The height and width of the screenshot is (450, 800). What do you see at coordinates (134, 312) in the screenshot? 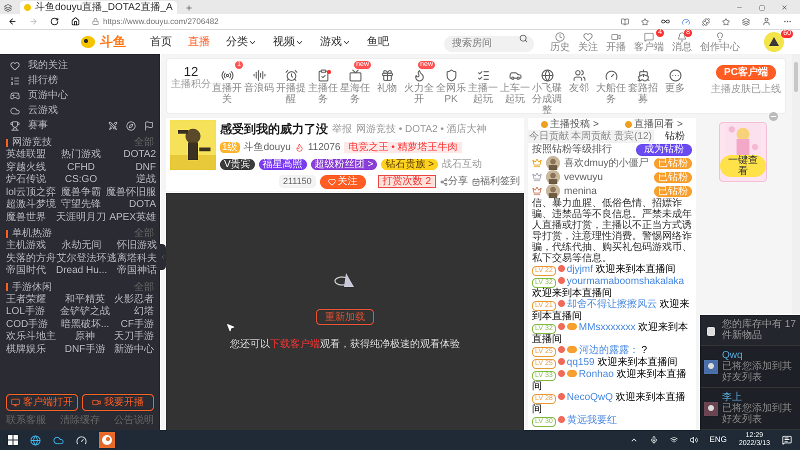
I see `game-link: 幻塔` at bounding box center [134, 312].